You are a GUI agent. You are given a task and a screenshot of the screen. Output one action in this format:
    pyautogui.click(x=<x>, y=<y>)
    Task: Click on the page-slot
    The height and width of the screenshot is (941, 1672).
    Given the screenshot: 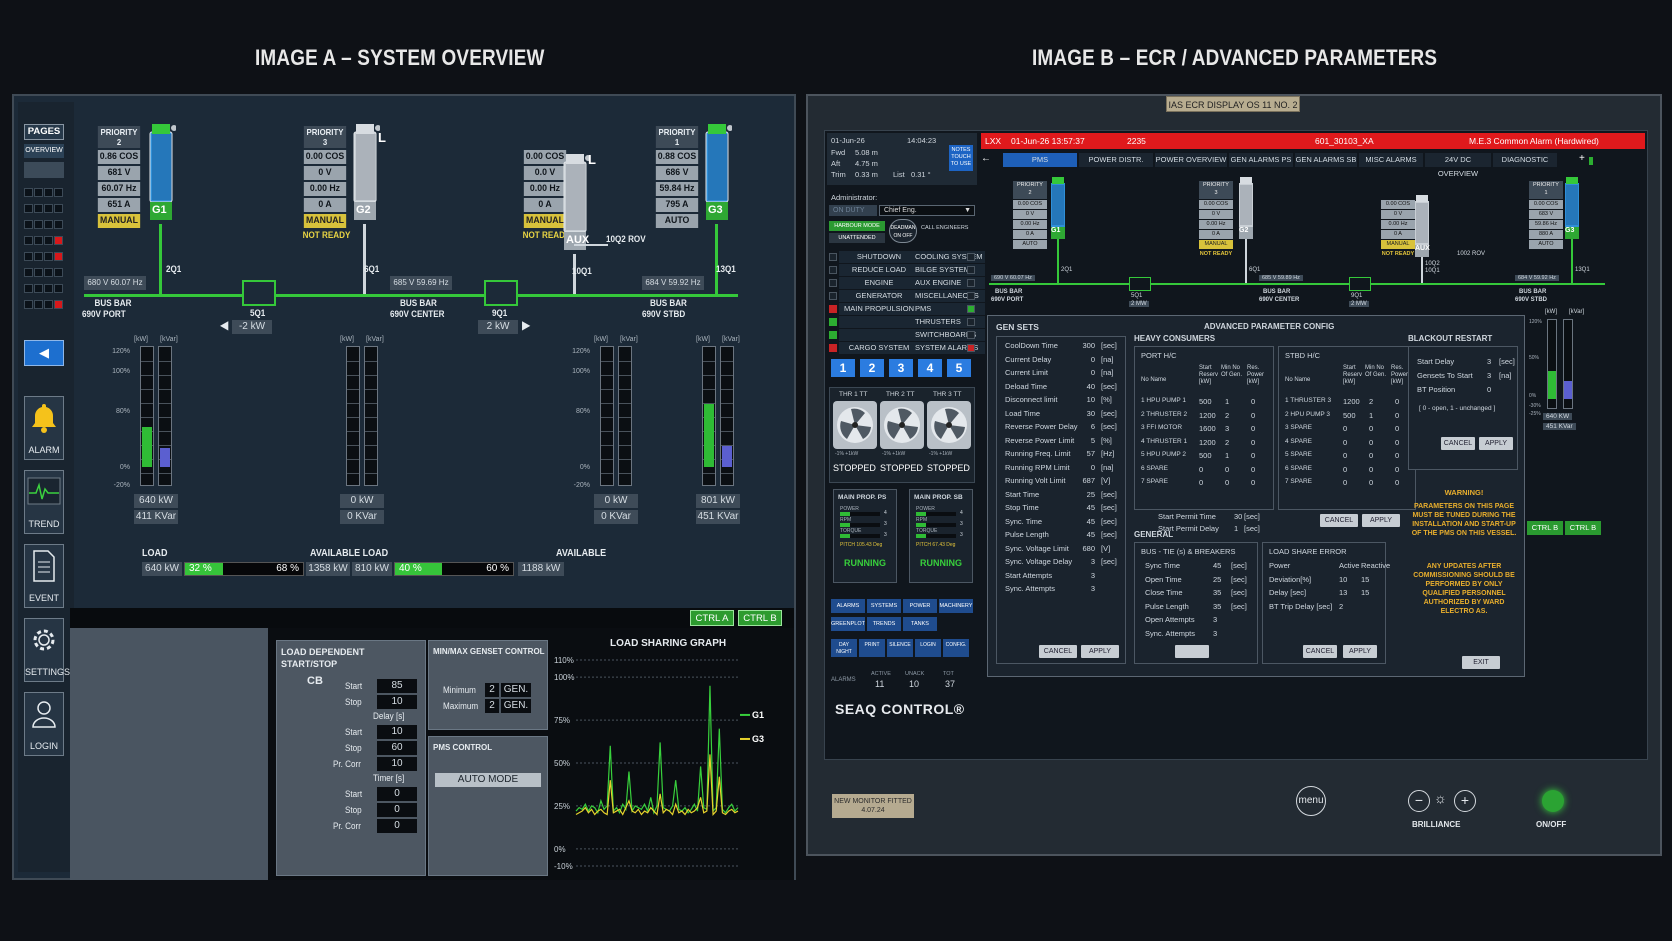 What is the action you would take?
    pyautogui.click(x=44, y=170)
    